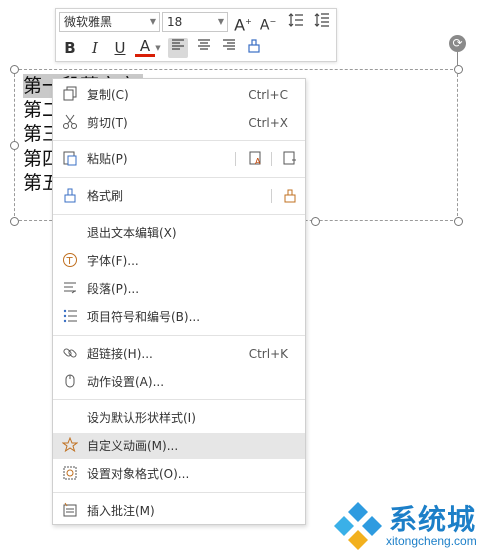 This screenshot has width=486, height=553. I want to click on align-center-button, so click(204, 48).